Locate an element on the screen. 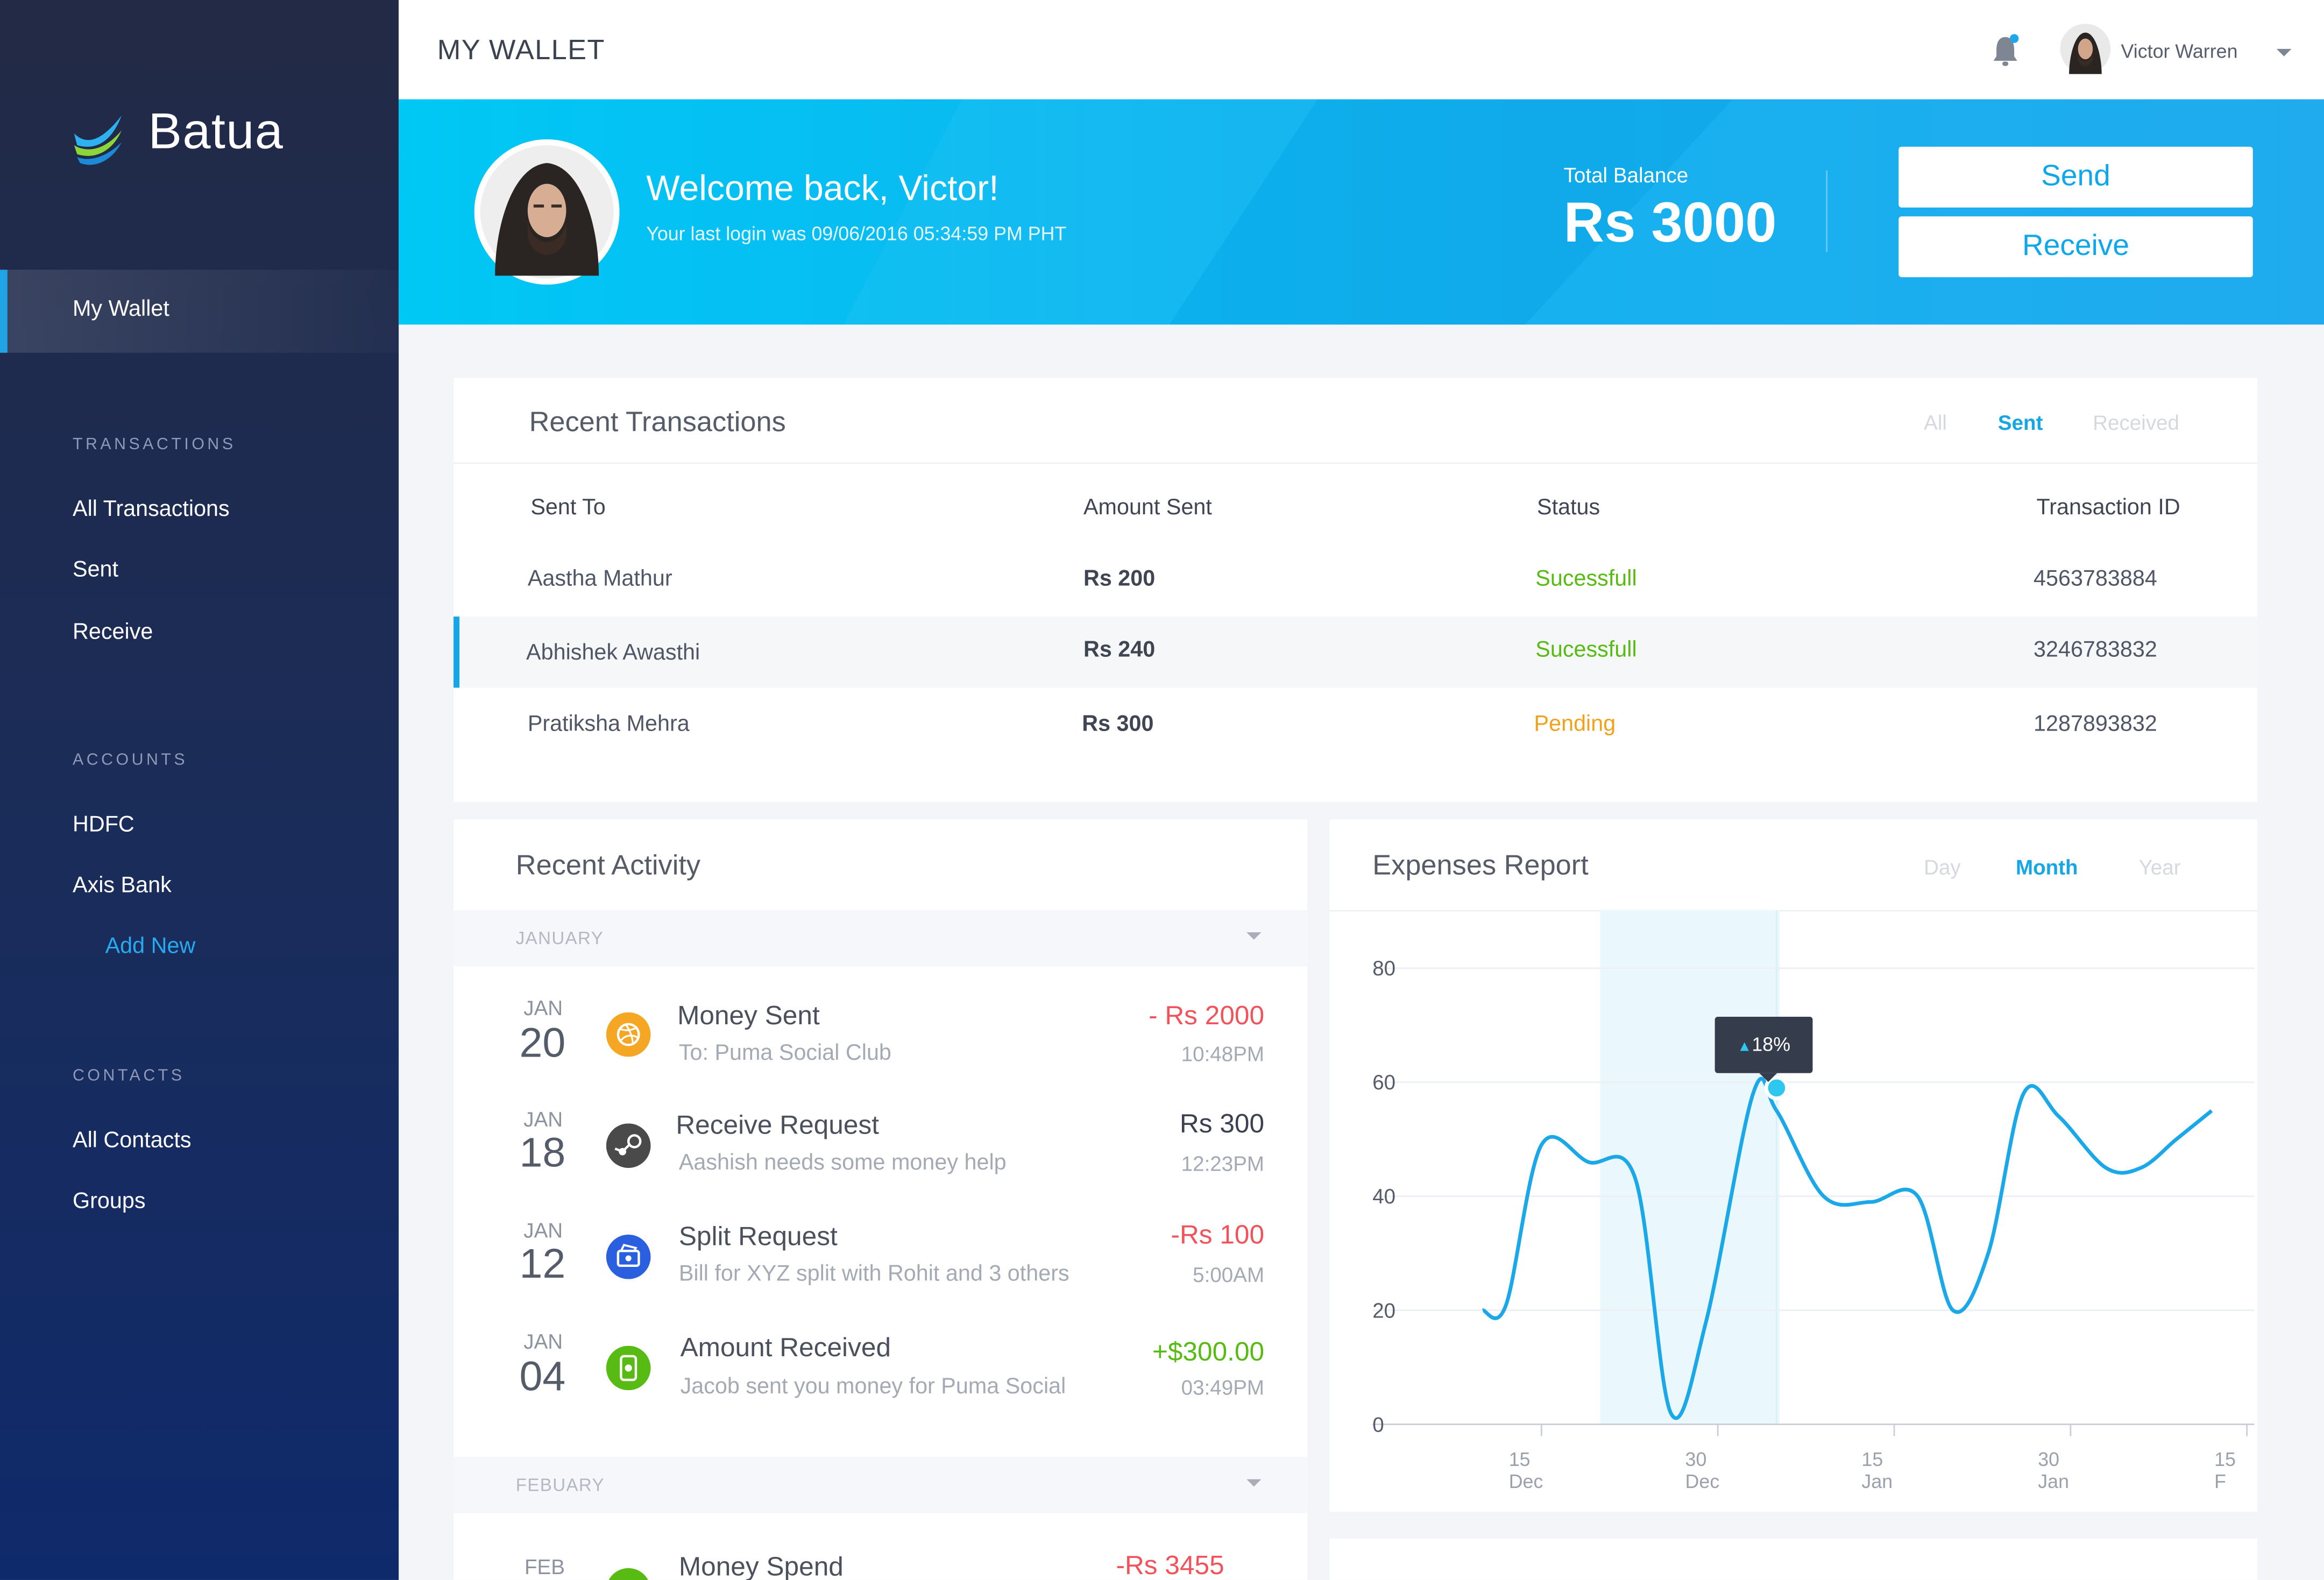 This screenshot has height=1580, width=2324. table-cell-id: 3246783832 is located at coordinates (2095, 650).